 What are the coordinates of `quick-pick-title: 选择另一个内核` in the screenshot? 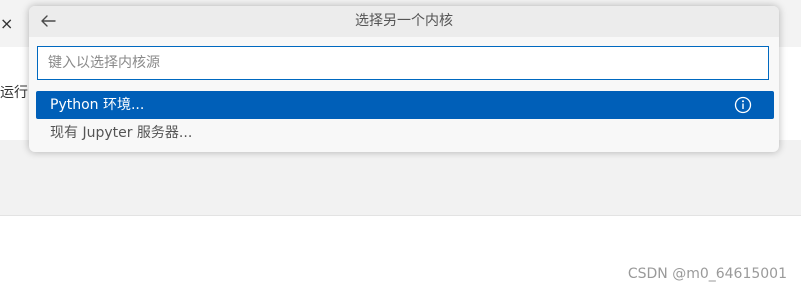 It's located at (404, 21).